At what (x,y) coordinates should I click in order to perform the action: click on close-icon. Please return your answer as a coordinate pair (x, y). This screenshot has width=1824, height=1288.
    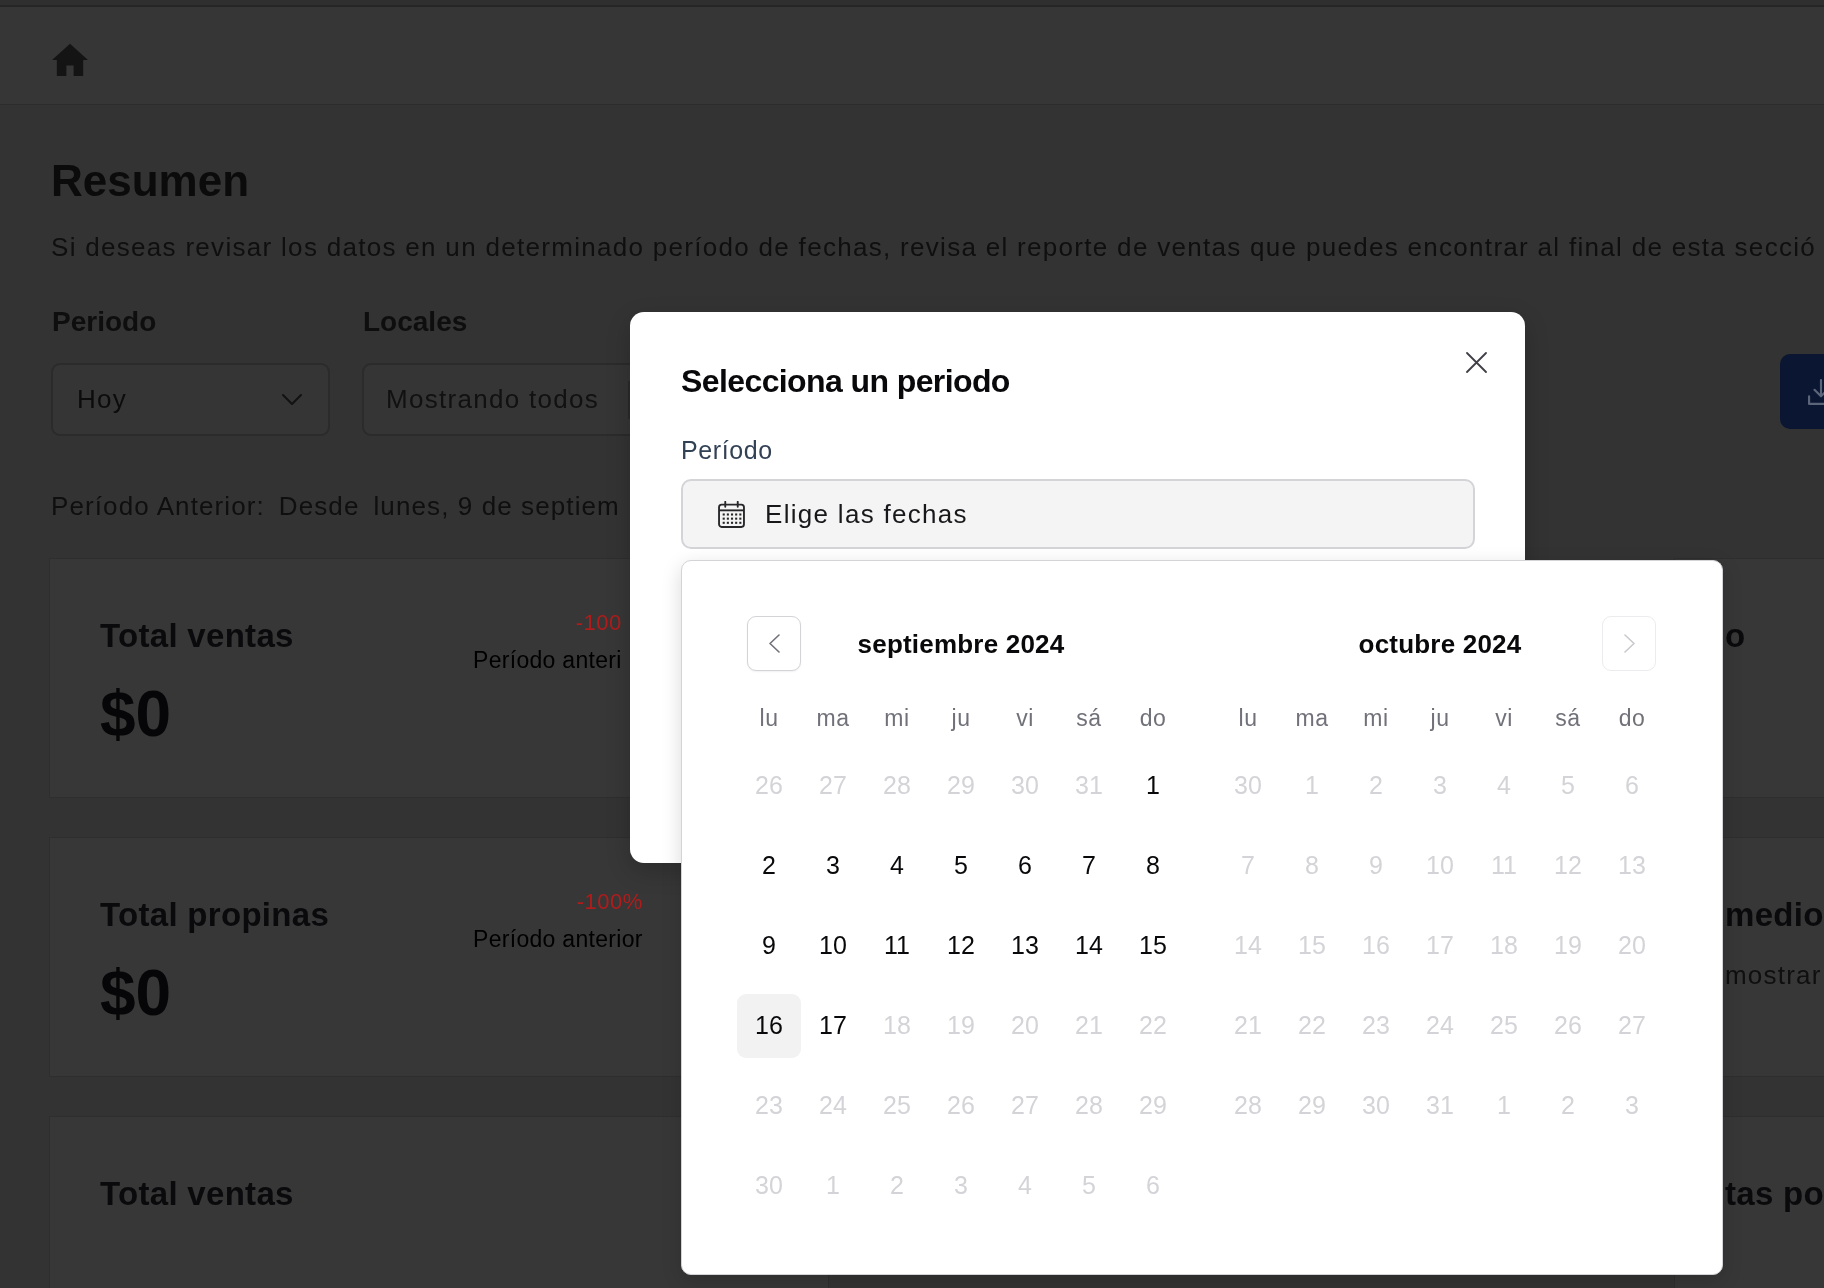
    Looking at the image, I should click on (1476, 362).